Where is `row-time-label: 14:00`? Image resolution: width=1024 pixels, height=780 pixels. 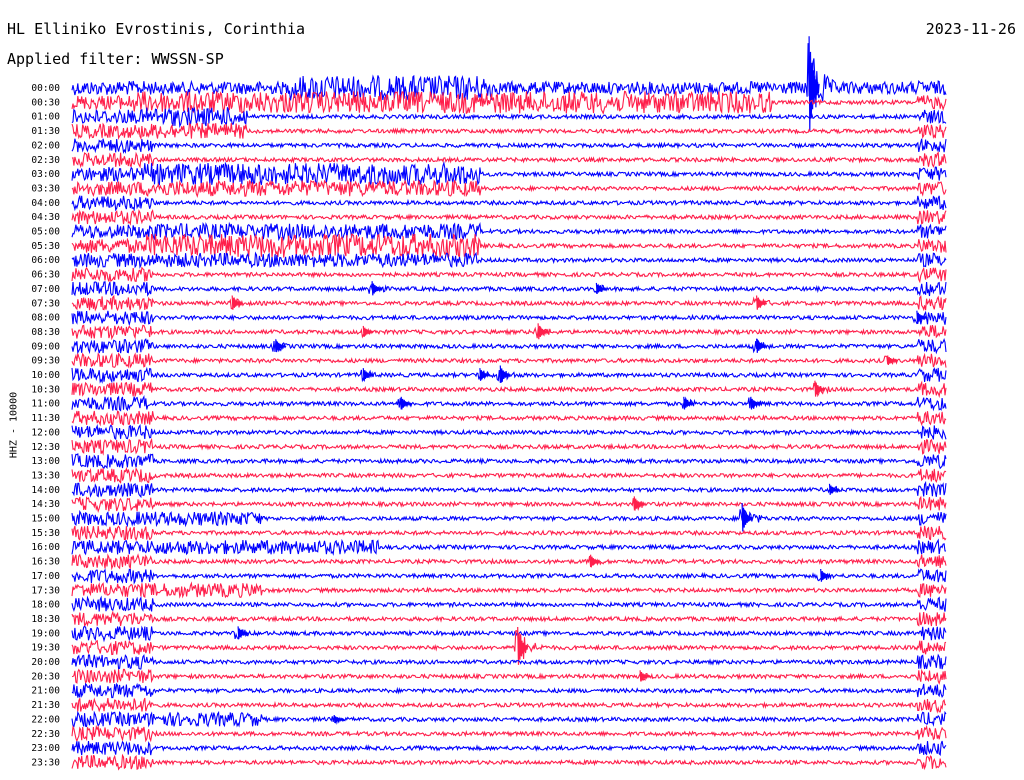
row-time-label: 14:00 is located at coordinates (45, 490).